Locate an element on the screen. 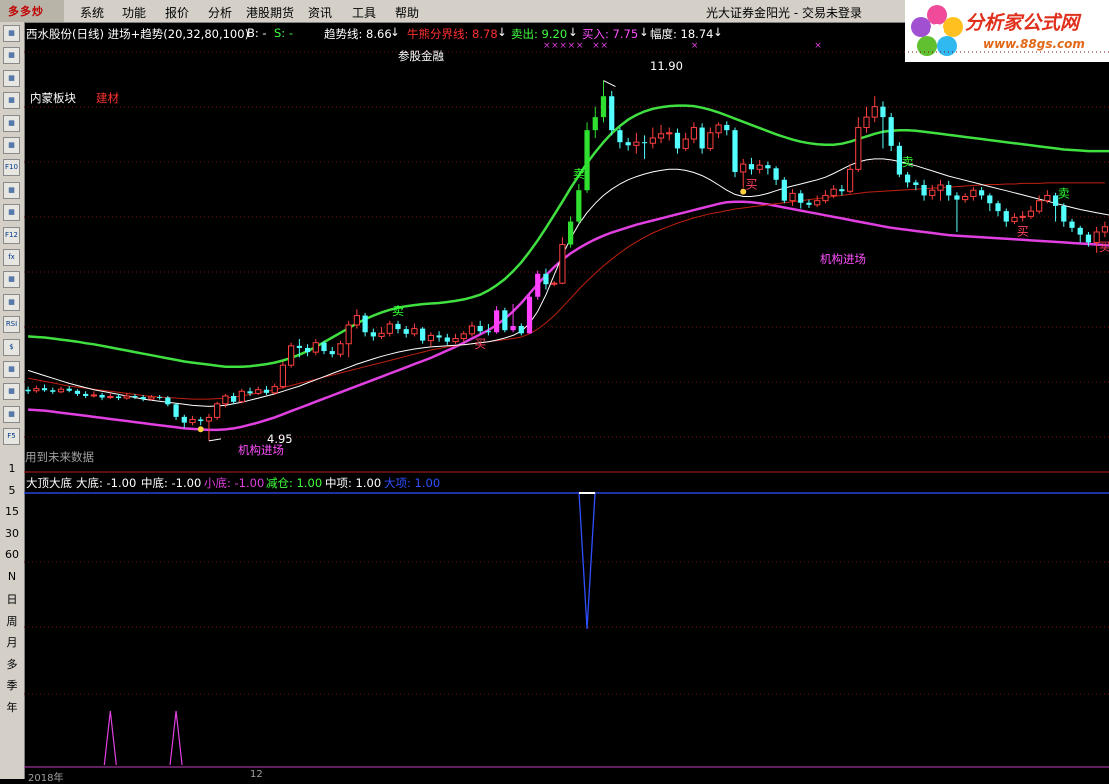 This screenshot has height=784, width=1109. high-price-pointer is located at coordinates (609, 84).